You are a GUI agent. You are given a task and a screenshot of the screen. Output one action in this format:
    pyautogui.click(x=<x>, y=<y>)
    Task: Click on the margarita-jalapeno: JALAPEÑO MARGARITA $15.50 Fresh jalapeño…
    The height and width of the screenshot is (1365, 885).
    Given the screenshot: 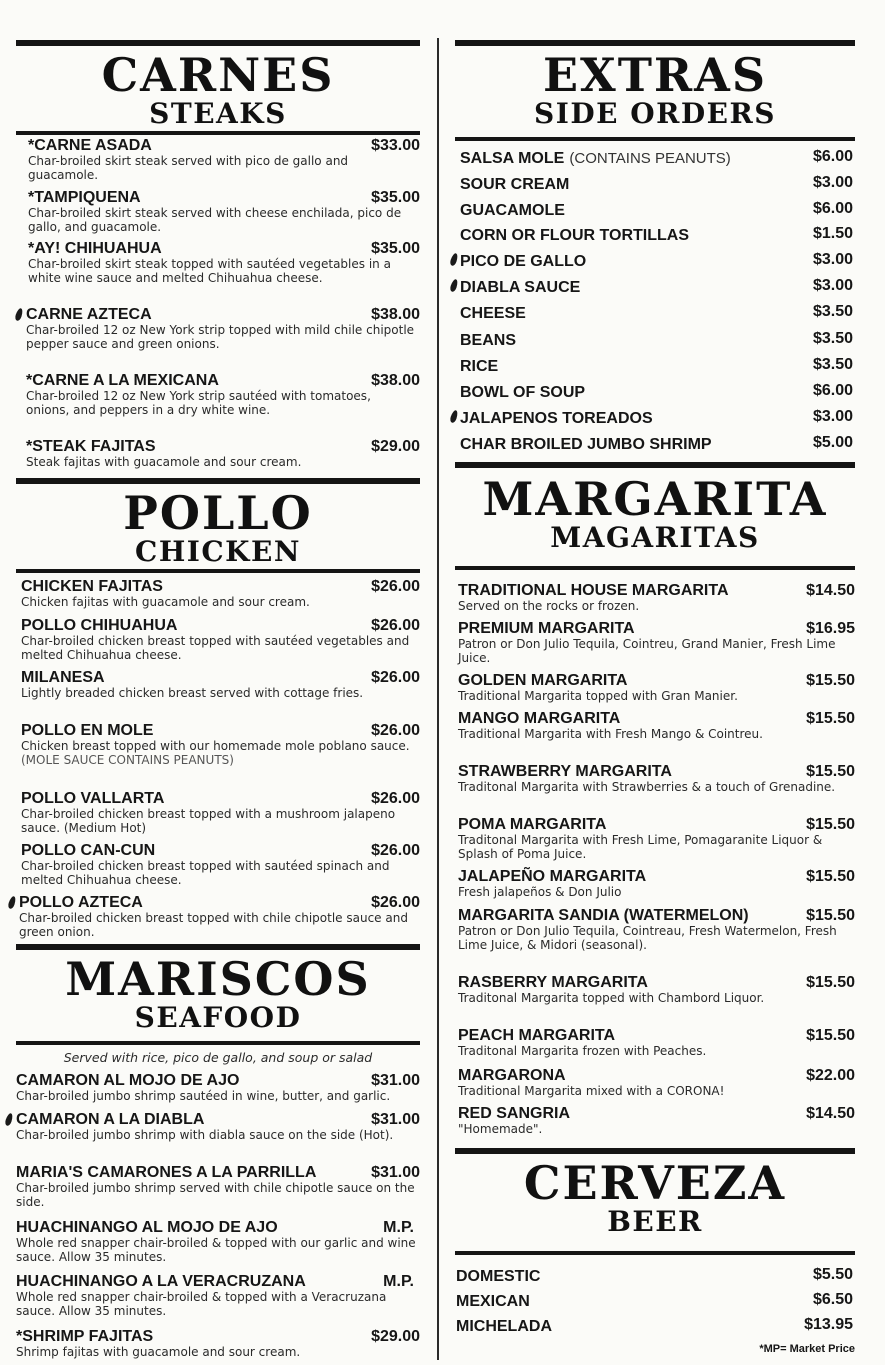 What is the action you would take?
    pyautogui.click(x=656, y=883)
    